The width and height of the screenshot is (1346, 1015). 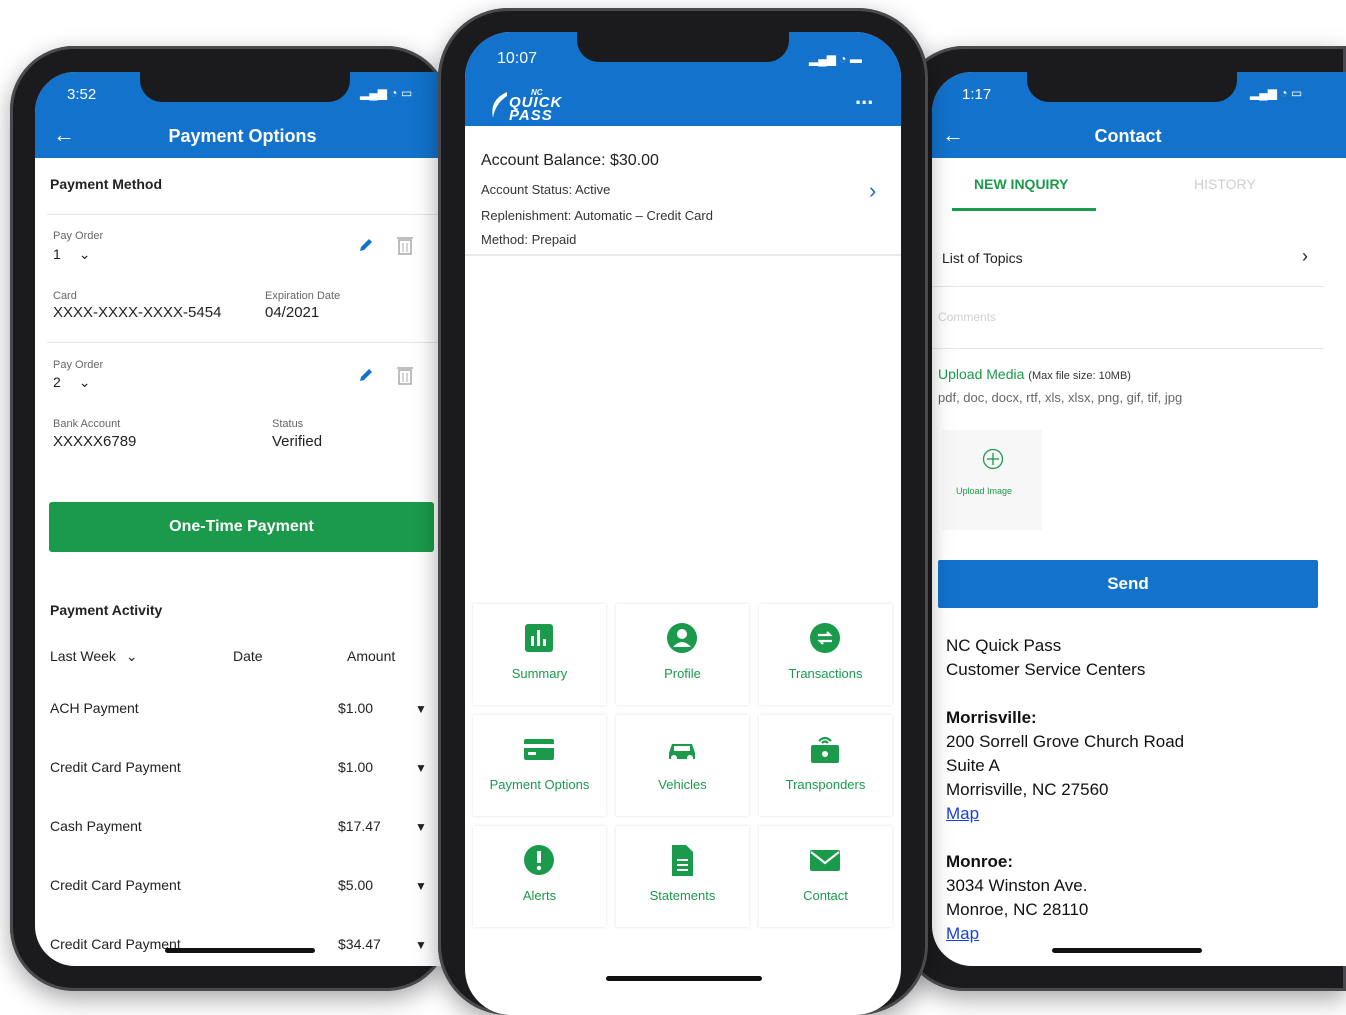 What do you see at coordinates (825, 654) in the screenshot?
I see `tile-transactions: Transactions` at bounding box center [825, 654].